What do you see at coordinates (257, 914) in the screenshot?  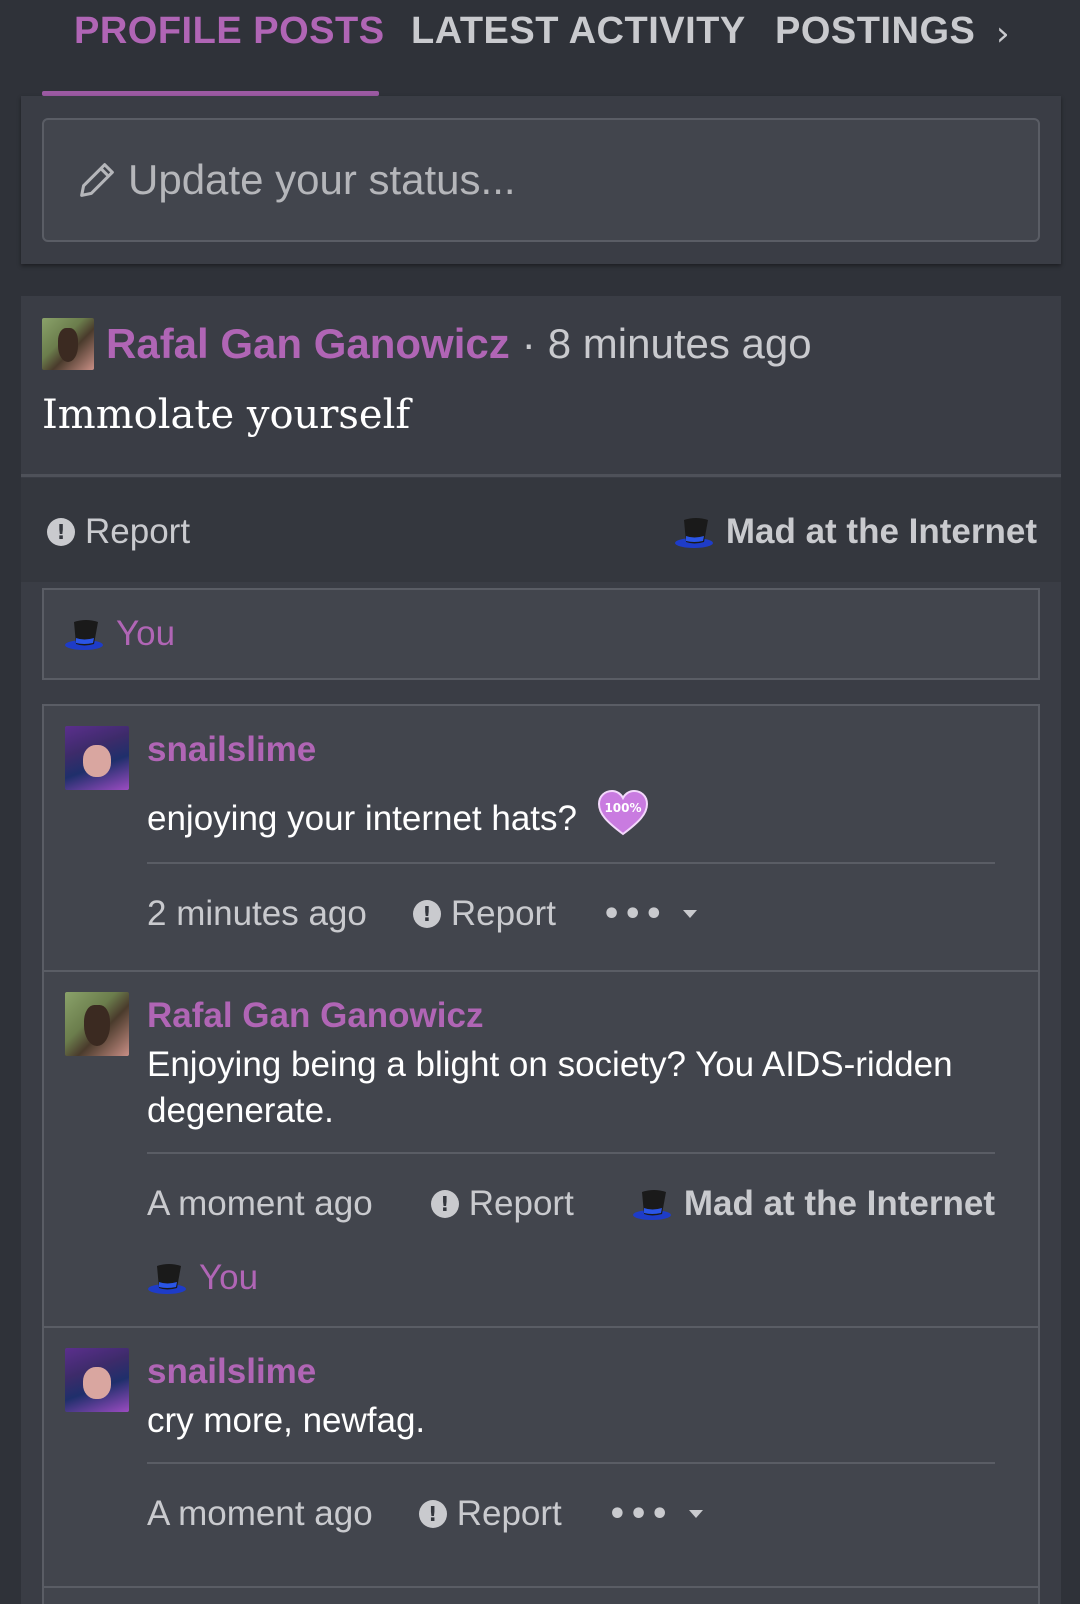 I see `comment-time: 2 minutes ago` at bounding box center [257, 914].